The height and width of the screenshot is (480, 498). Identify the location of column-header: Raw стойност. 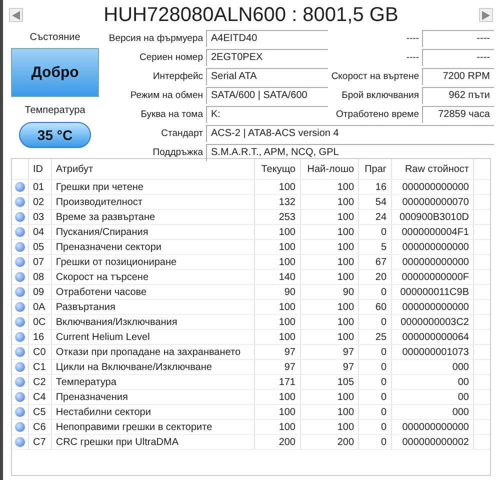
(432, 169).